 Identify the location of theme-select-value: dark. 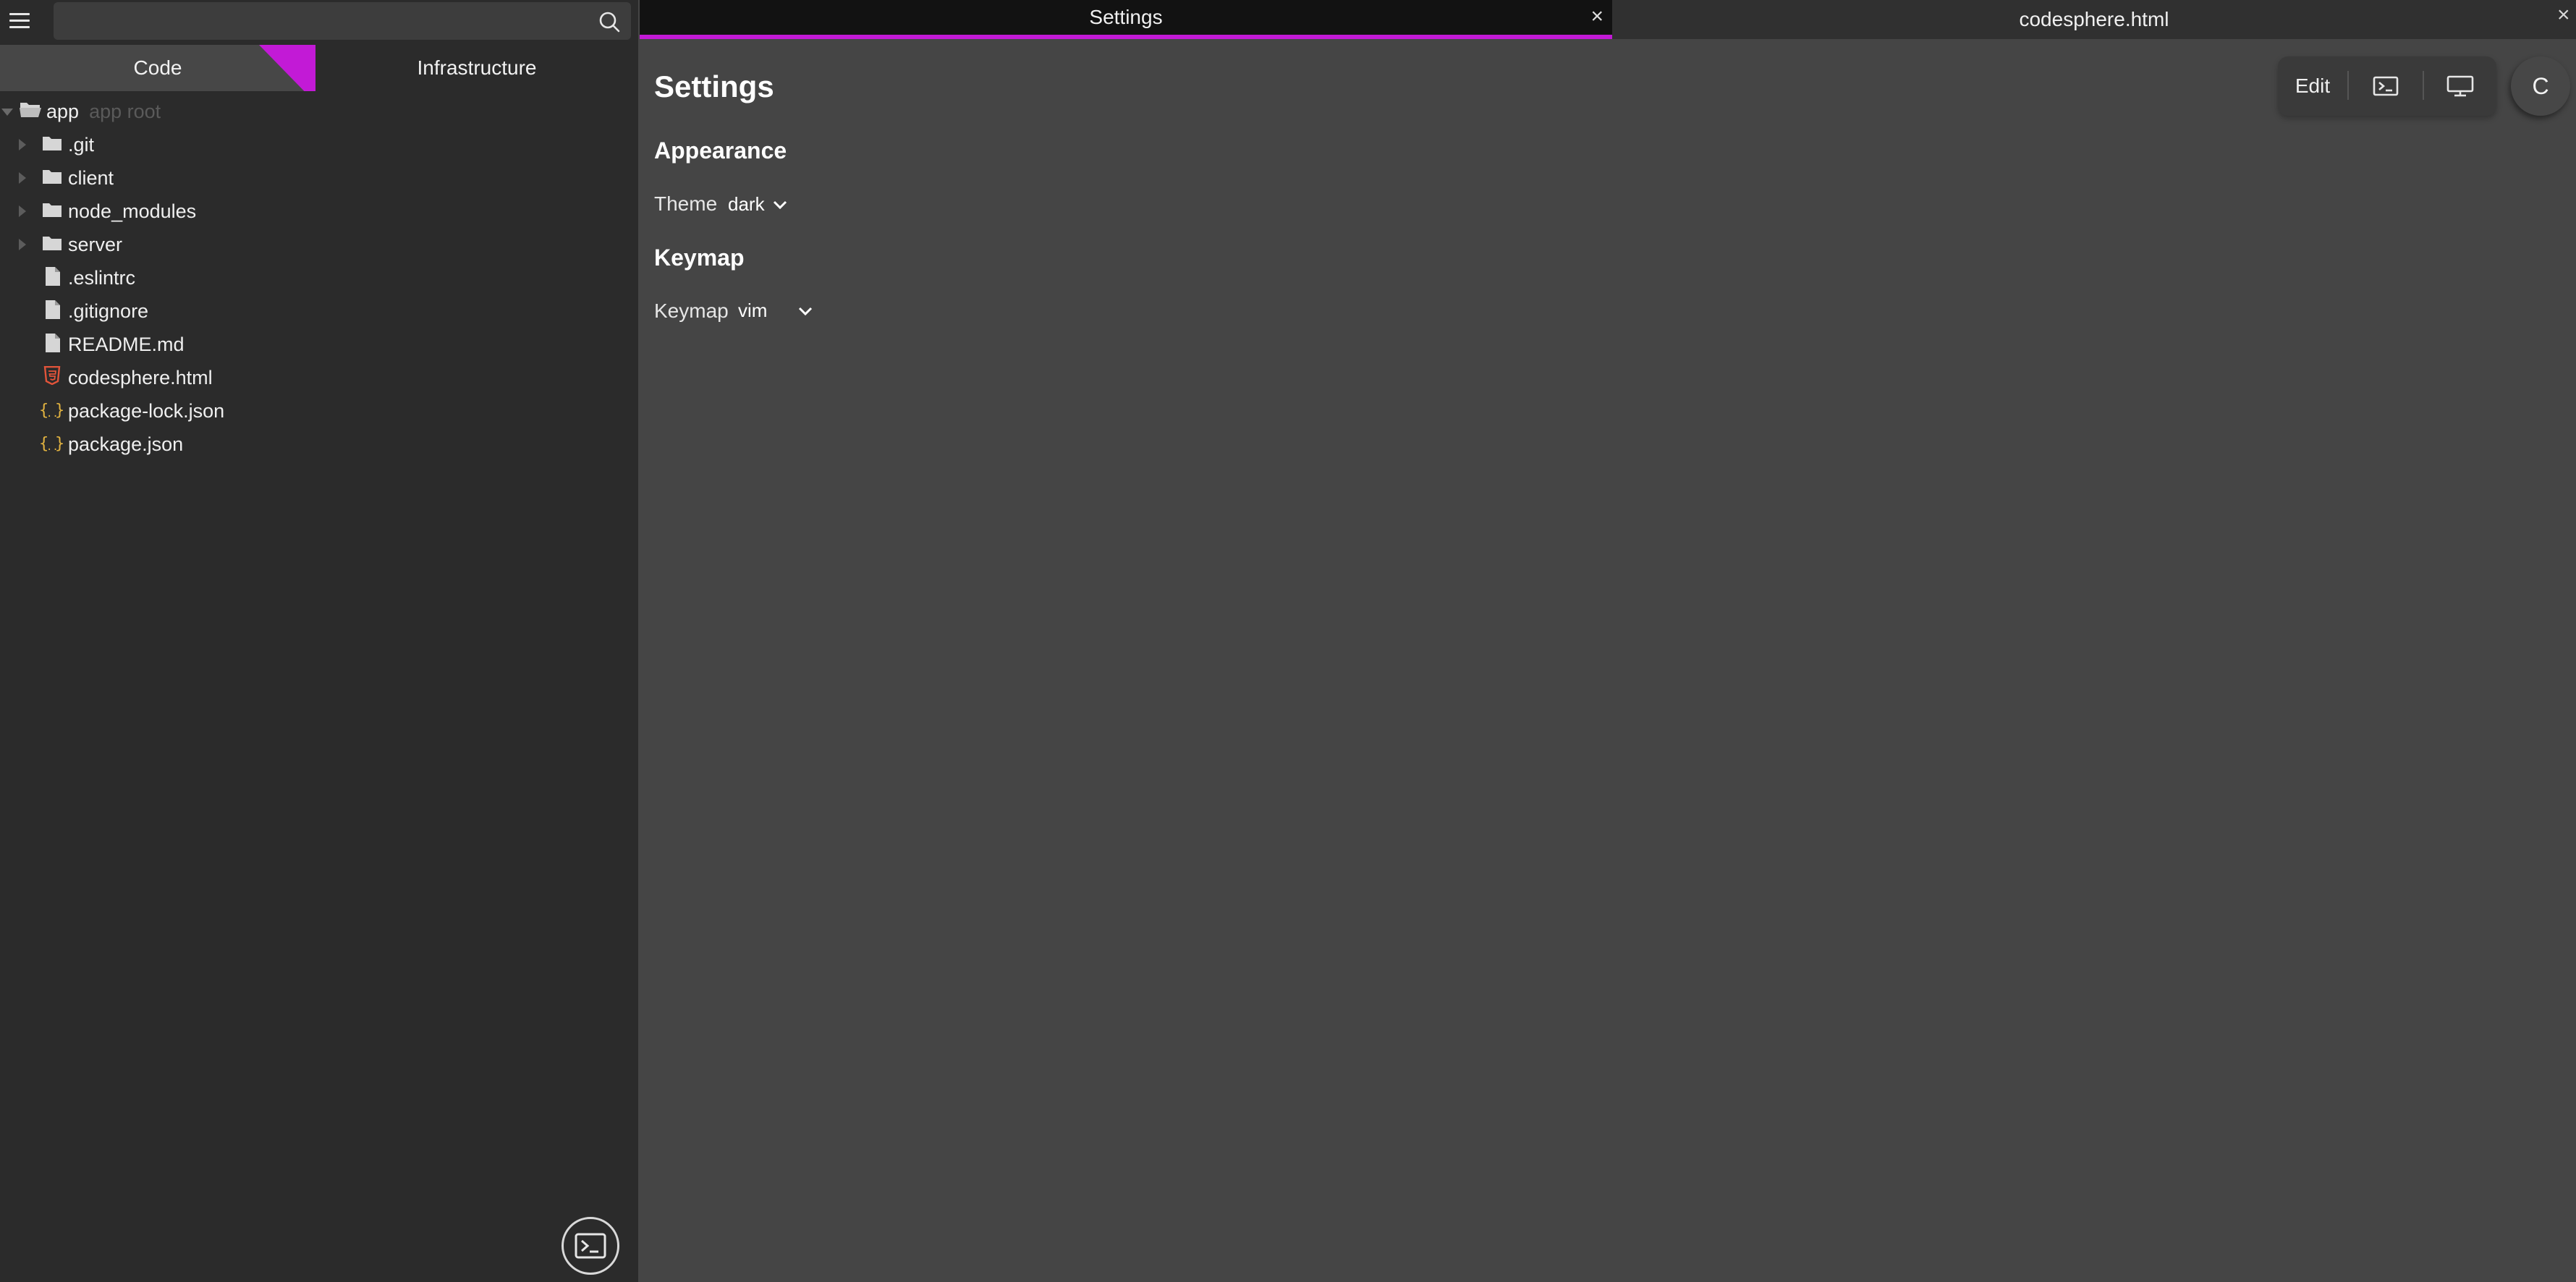
(746, 204).